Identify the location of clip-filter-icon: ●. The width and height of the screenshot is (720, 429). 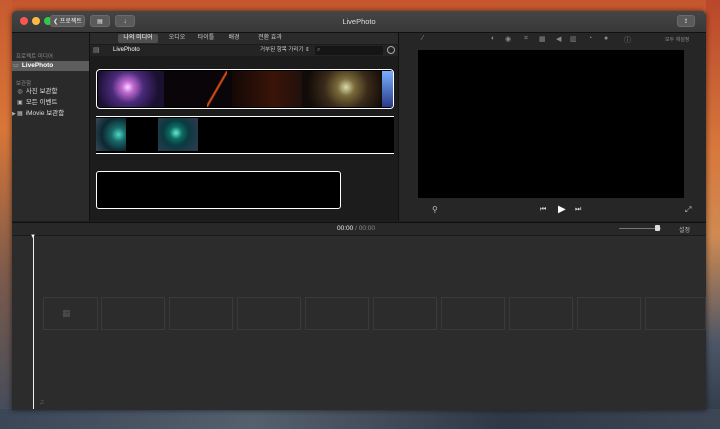
(606, 38).